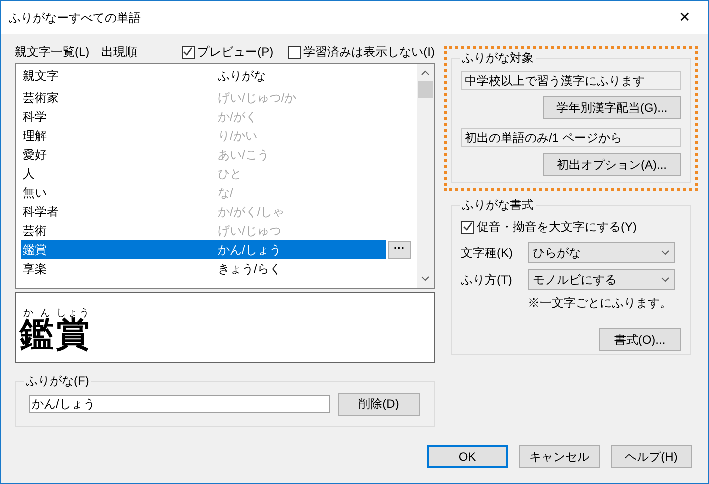  Describe the element at coordinates (651, 456) in the screenshot. I see `dialog-button: ヘルプ(H)` at that location.